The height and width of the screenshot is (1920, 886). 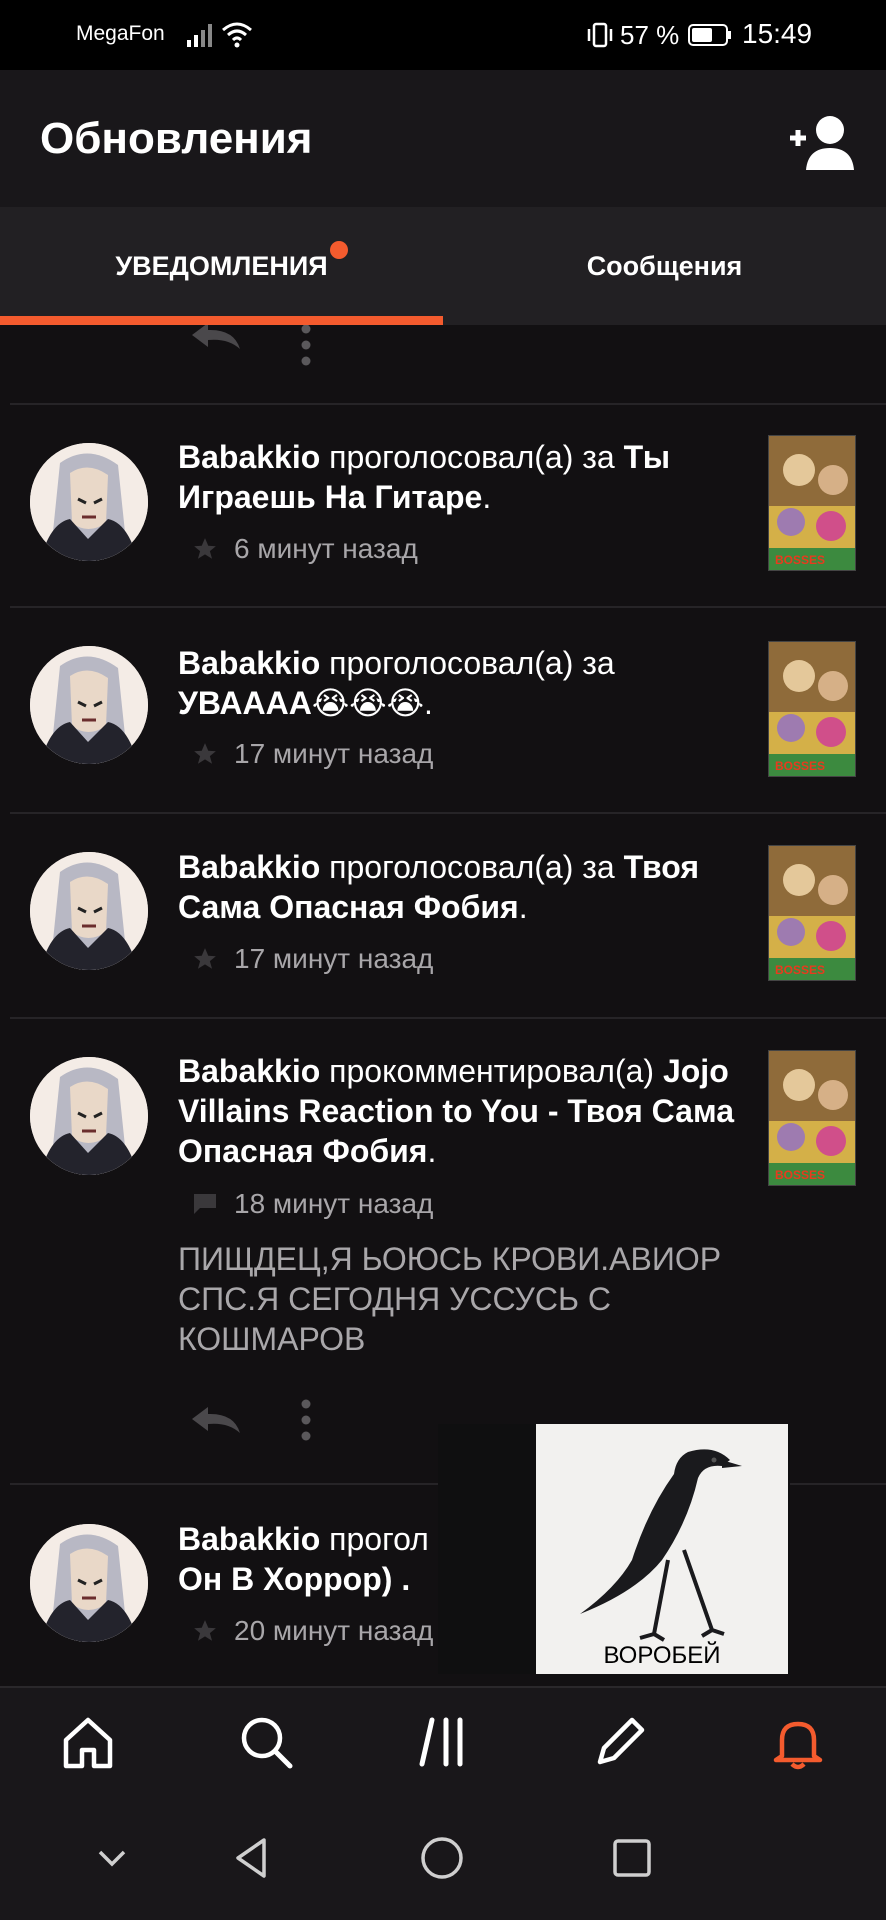 What do you see at coordinates (294, 1579) in the screenshot?
I see `post-title-text: Он В Хоррор) .` at bounding box center [294, 1579].